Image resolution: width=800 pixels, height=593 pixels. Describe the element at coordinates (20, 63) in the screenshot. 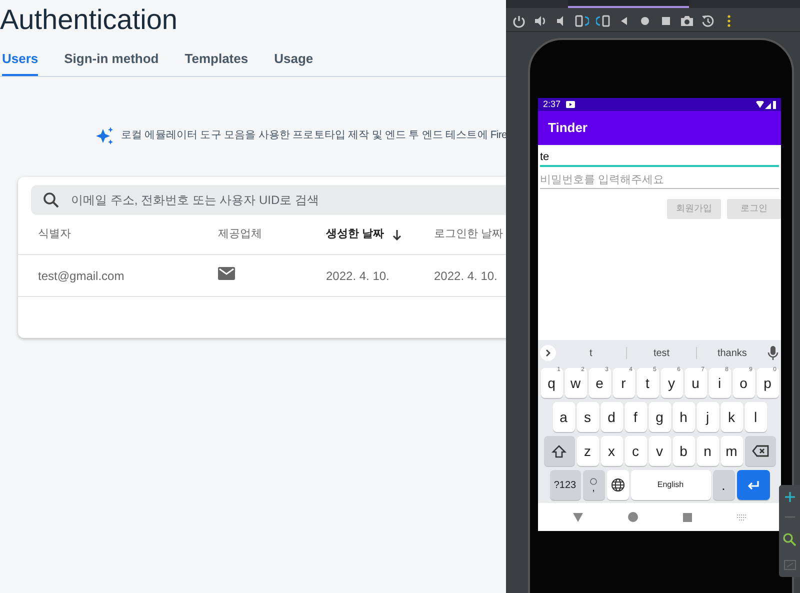

I see `tab: Users` at that location.